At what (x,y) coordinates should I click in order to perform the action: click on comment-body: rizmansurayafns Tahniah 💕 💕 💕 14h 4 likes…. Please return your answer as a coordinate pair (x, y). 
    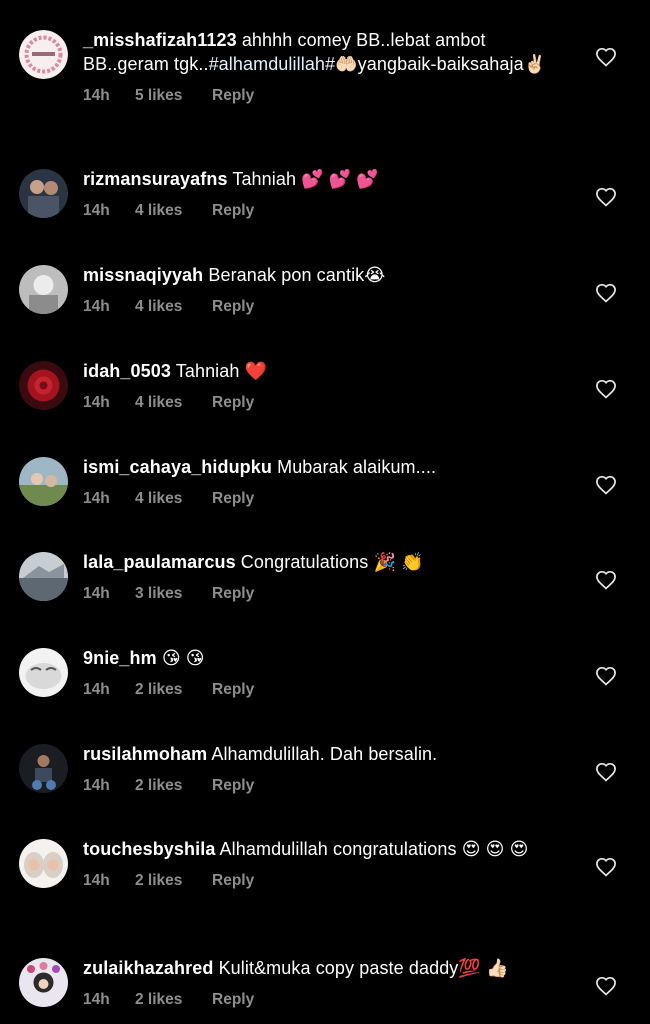
    Looking at the image, I should click on (323, 194).